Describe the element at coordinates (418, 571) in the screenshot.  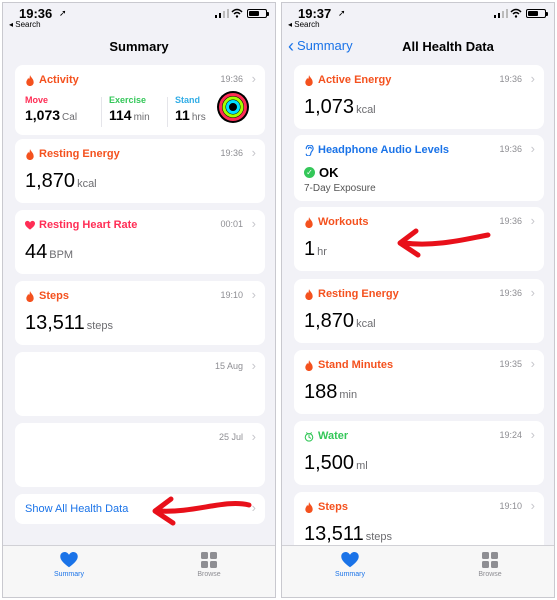
I see `tab-bar: Summary Browse` at that location.